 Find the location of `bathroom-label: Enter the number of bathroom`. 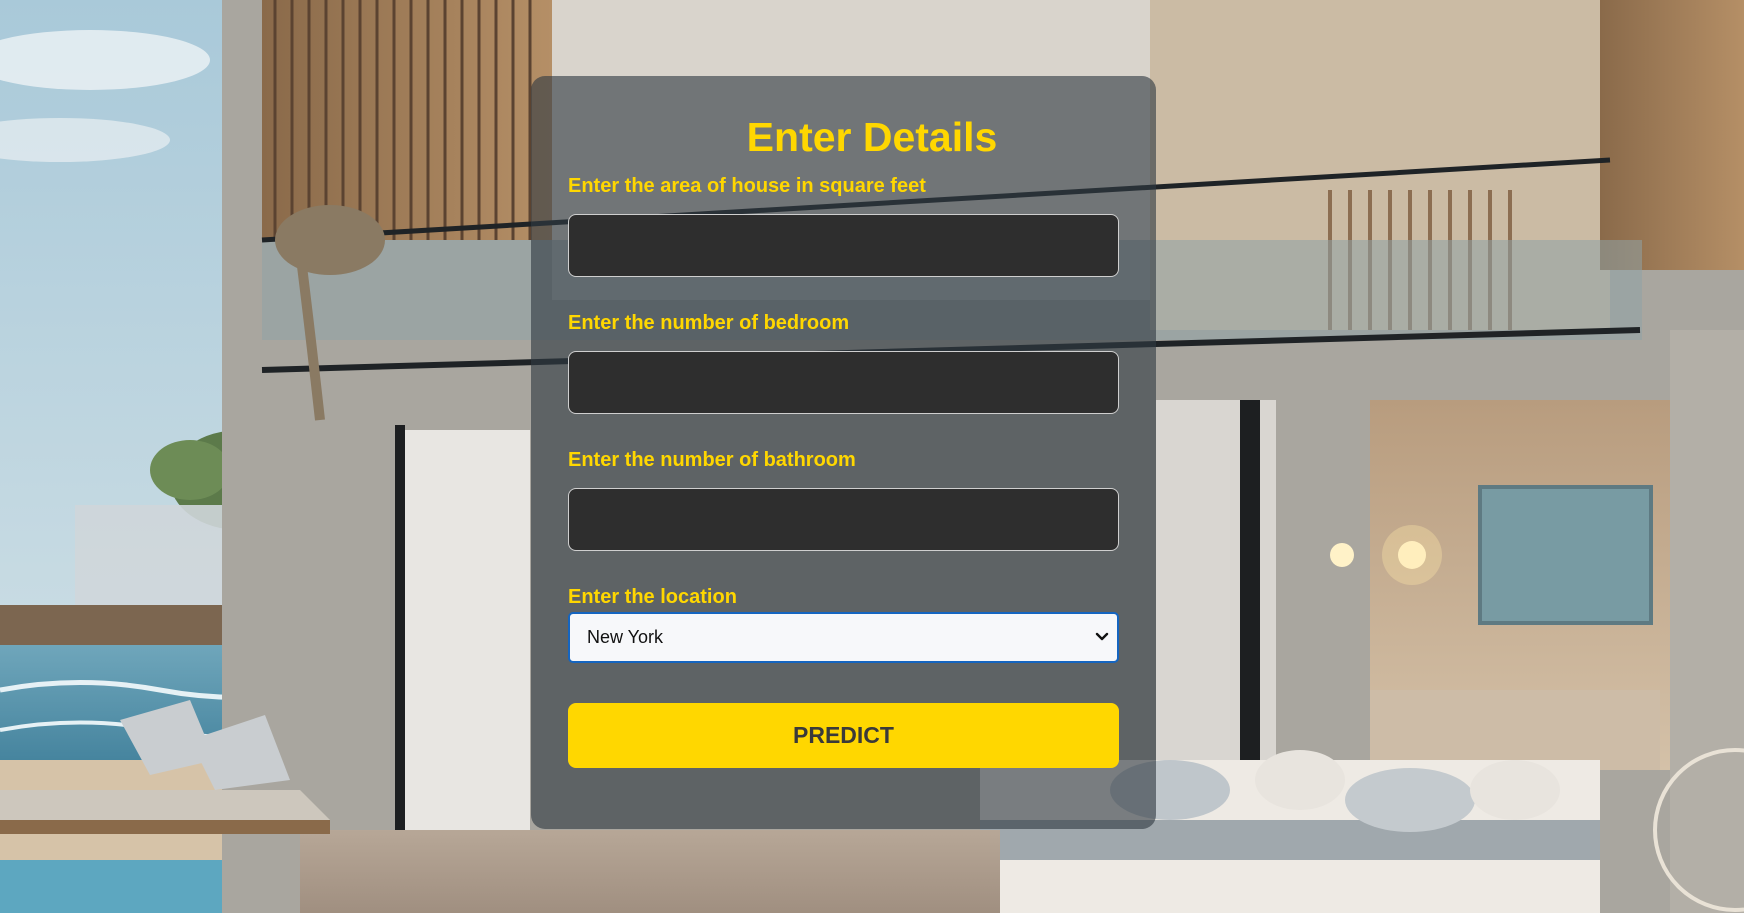

bathroom-label: Enter the number of bathroom is located at coordinates (712, 460).